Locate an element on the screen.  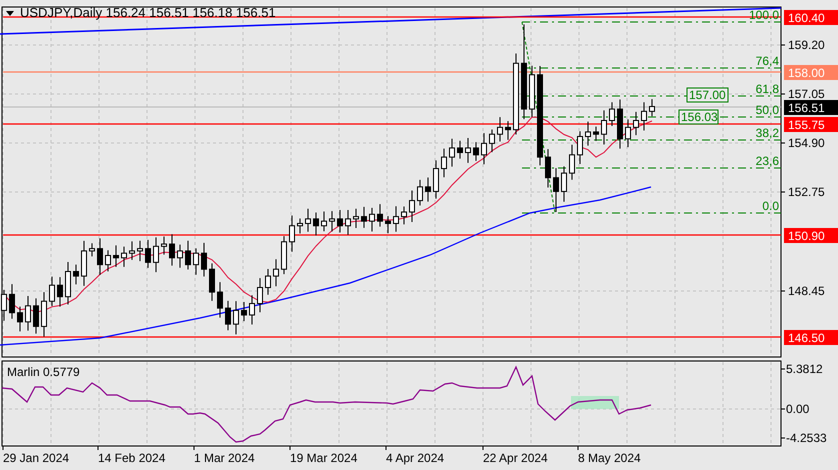
price-axis-label: 157.05 is located at coordinates (806, 94).